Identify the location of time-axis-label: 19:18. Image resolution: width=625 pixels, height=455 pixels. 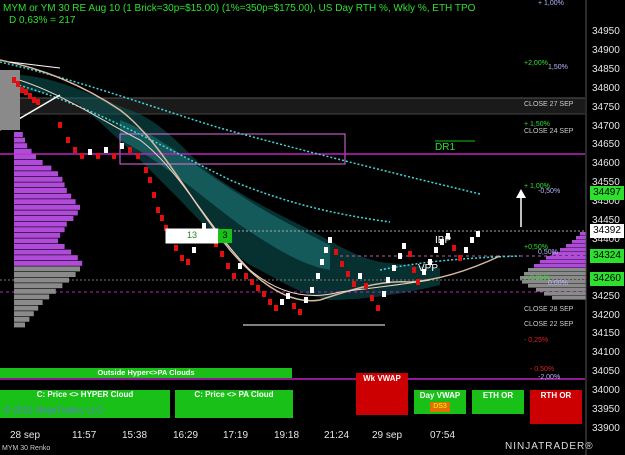
(287, 435).